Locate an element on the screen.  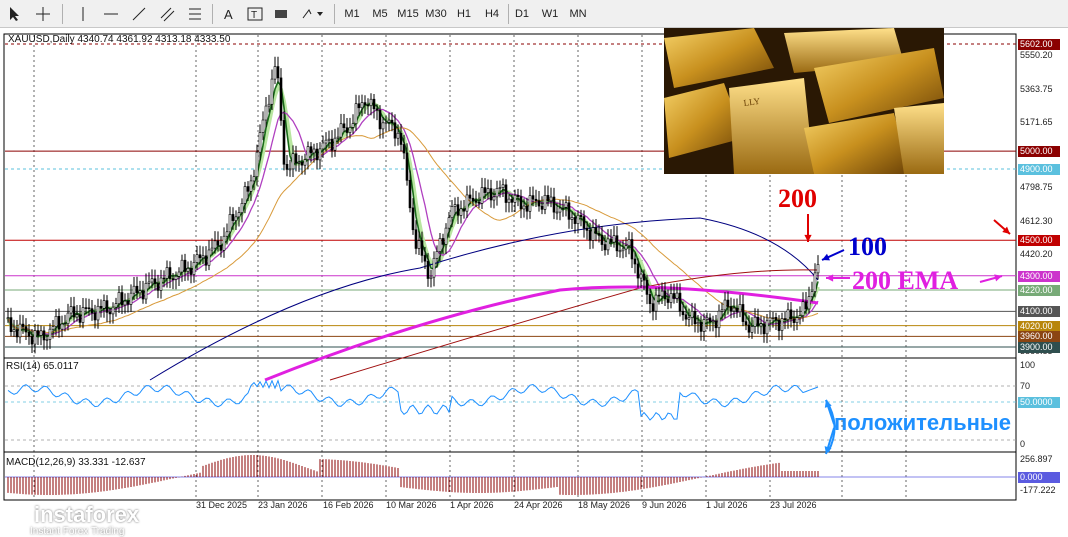
date-axis-label: 10 Mar 2026 is located at coordinates (411, 505).